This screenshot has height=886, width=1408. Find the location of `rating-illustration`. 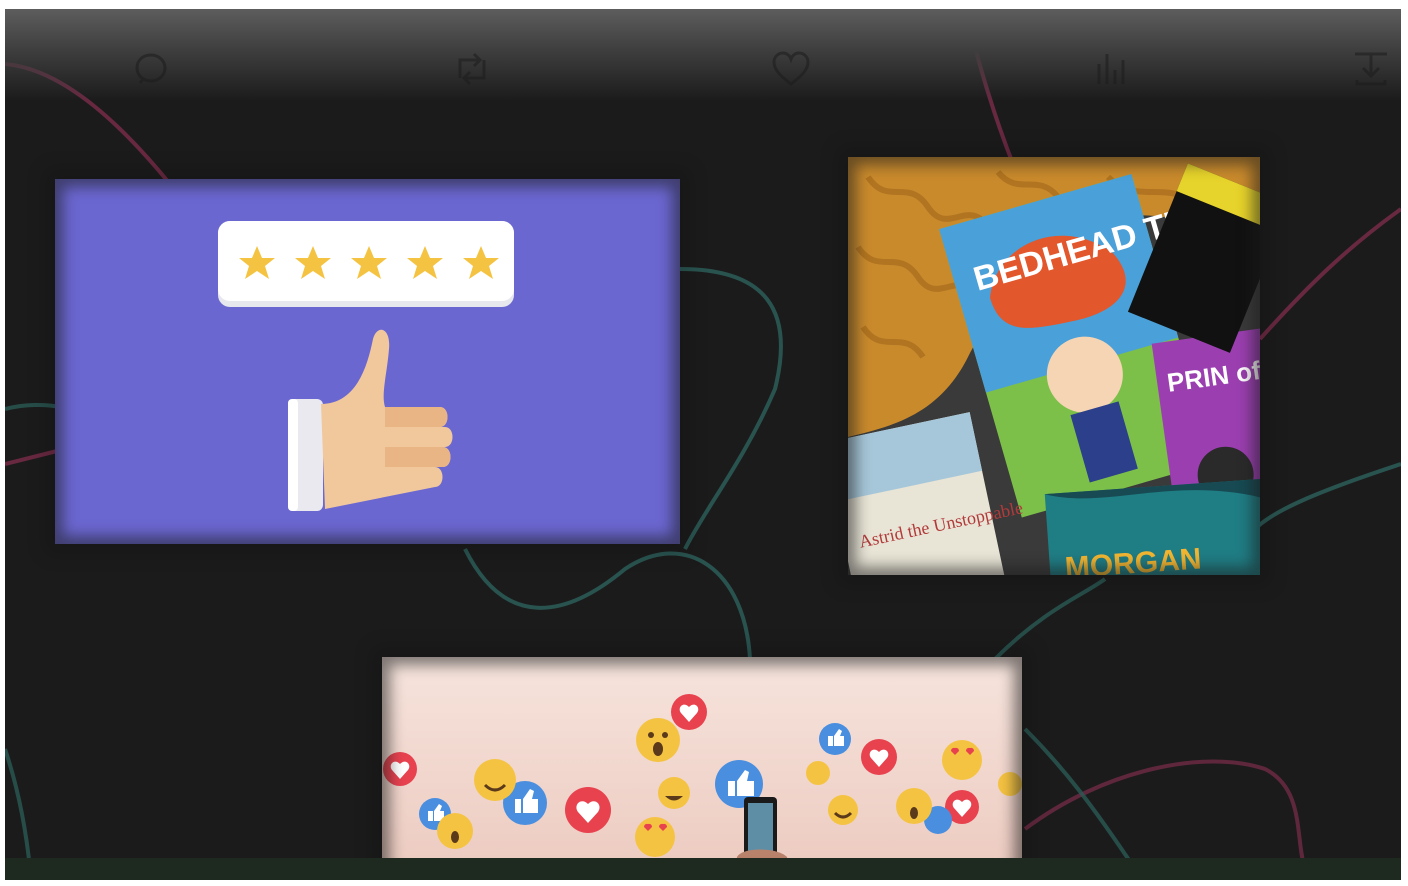

rating-illustration is located at coordinates (366, 366).